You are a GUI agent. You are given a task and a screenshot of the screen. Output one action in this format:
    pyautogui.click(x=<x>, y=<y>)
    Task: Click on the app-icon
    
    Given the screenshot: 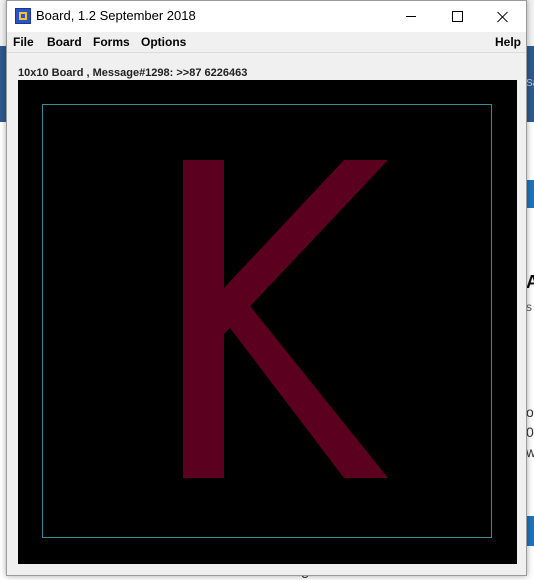 What is the action you would take?
    pyautogui.click(x=23, y=16)
    